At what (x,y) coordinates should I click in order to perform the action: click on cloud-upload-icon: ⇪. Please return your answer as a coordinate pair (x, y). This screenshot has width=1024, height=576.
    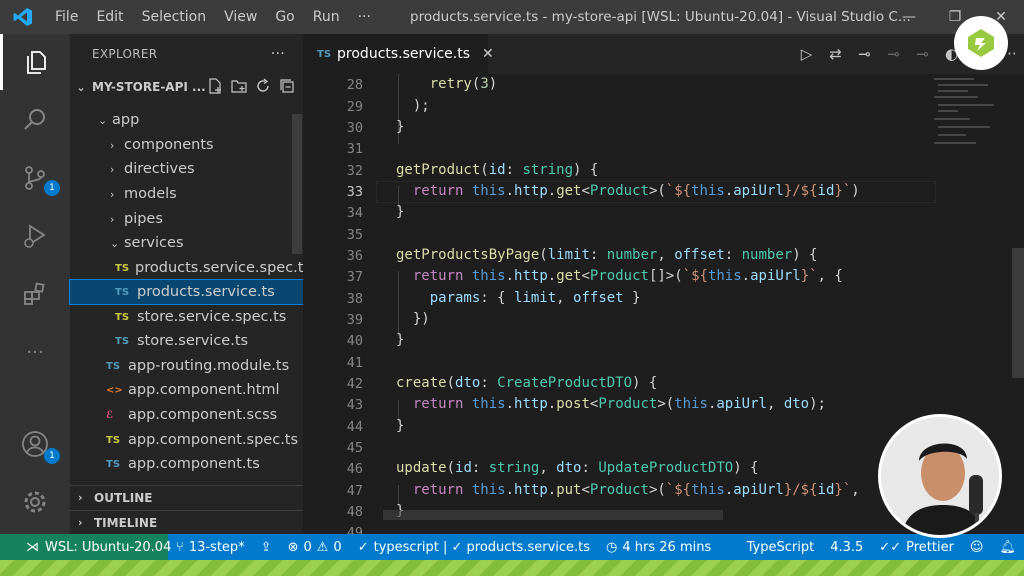
    Looking at the image, I should click on (266, 547).